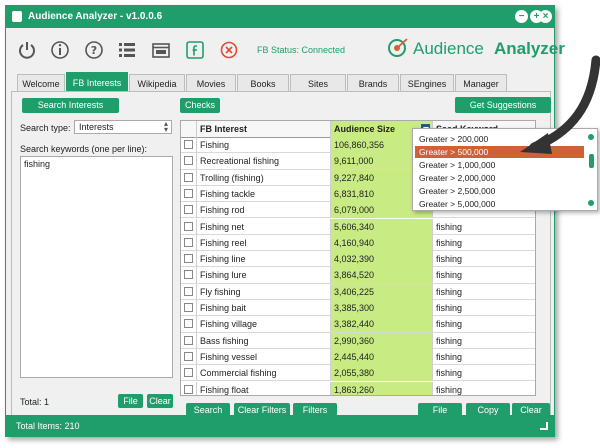 This screenshot has width=600, height=448. I want to click on table-row: Bass fishing 2,990,360 fishing, so click(358, 340).